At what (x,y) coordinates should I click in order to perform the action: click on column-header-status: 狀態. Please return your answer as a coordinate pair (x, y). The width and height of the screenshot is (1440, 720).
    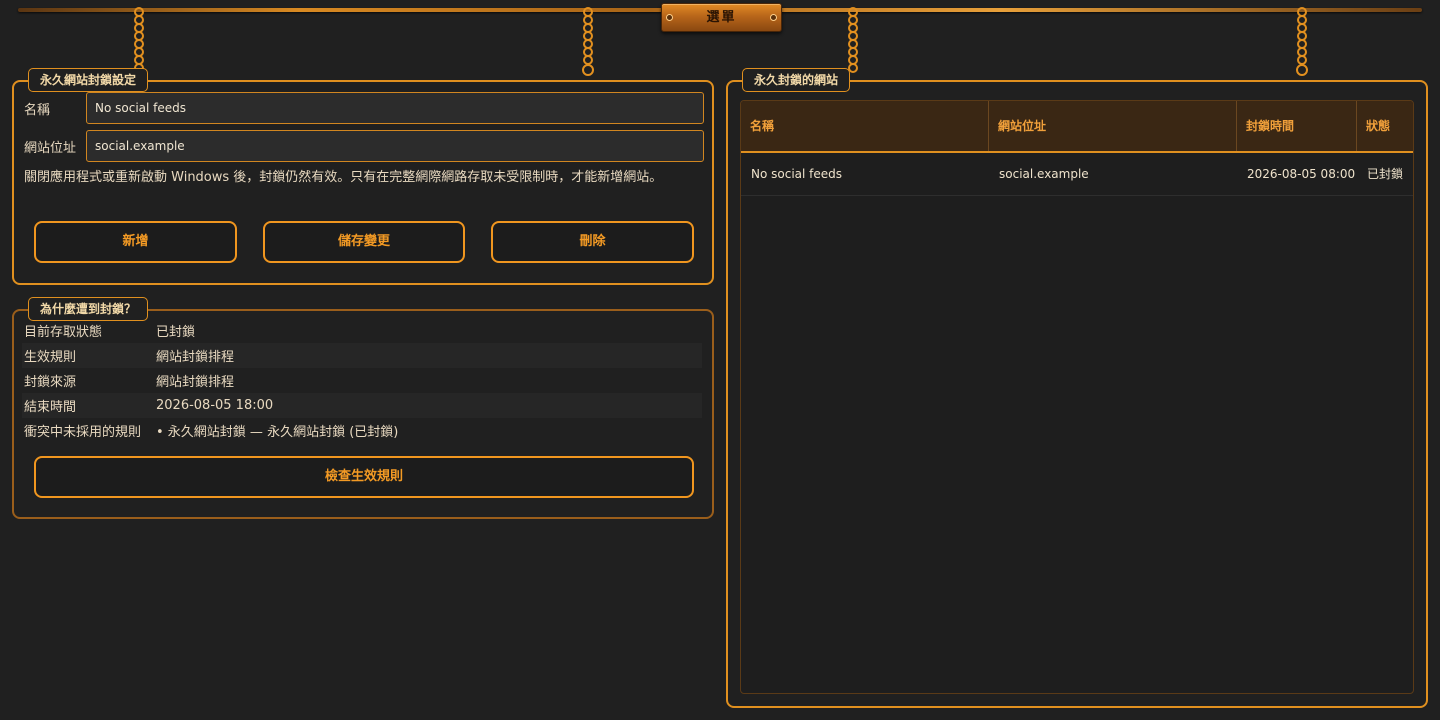
    Looking at the image, I should click on (1385, 126).